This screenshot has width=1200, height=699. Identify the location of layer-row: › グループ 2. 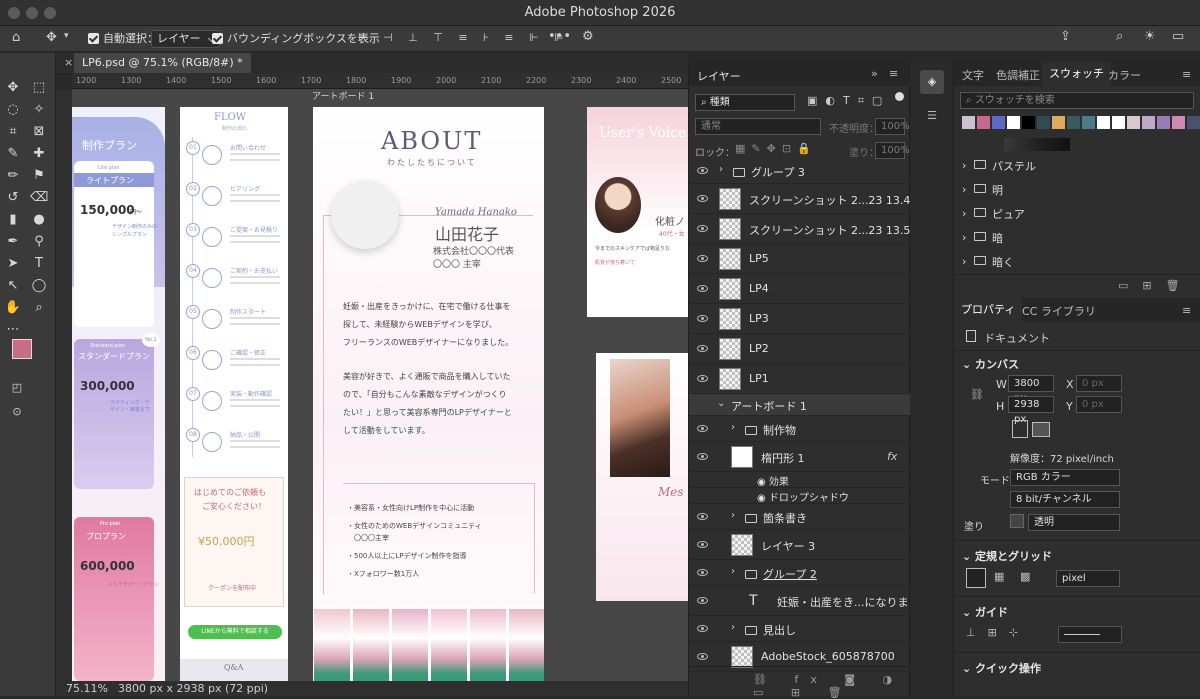
(800, 573).